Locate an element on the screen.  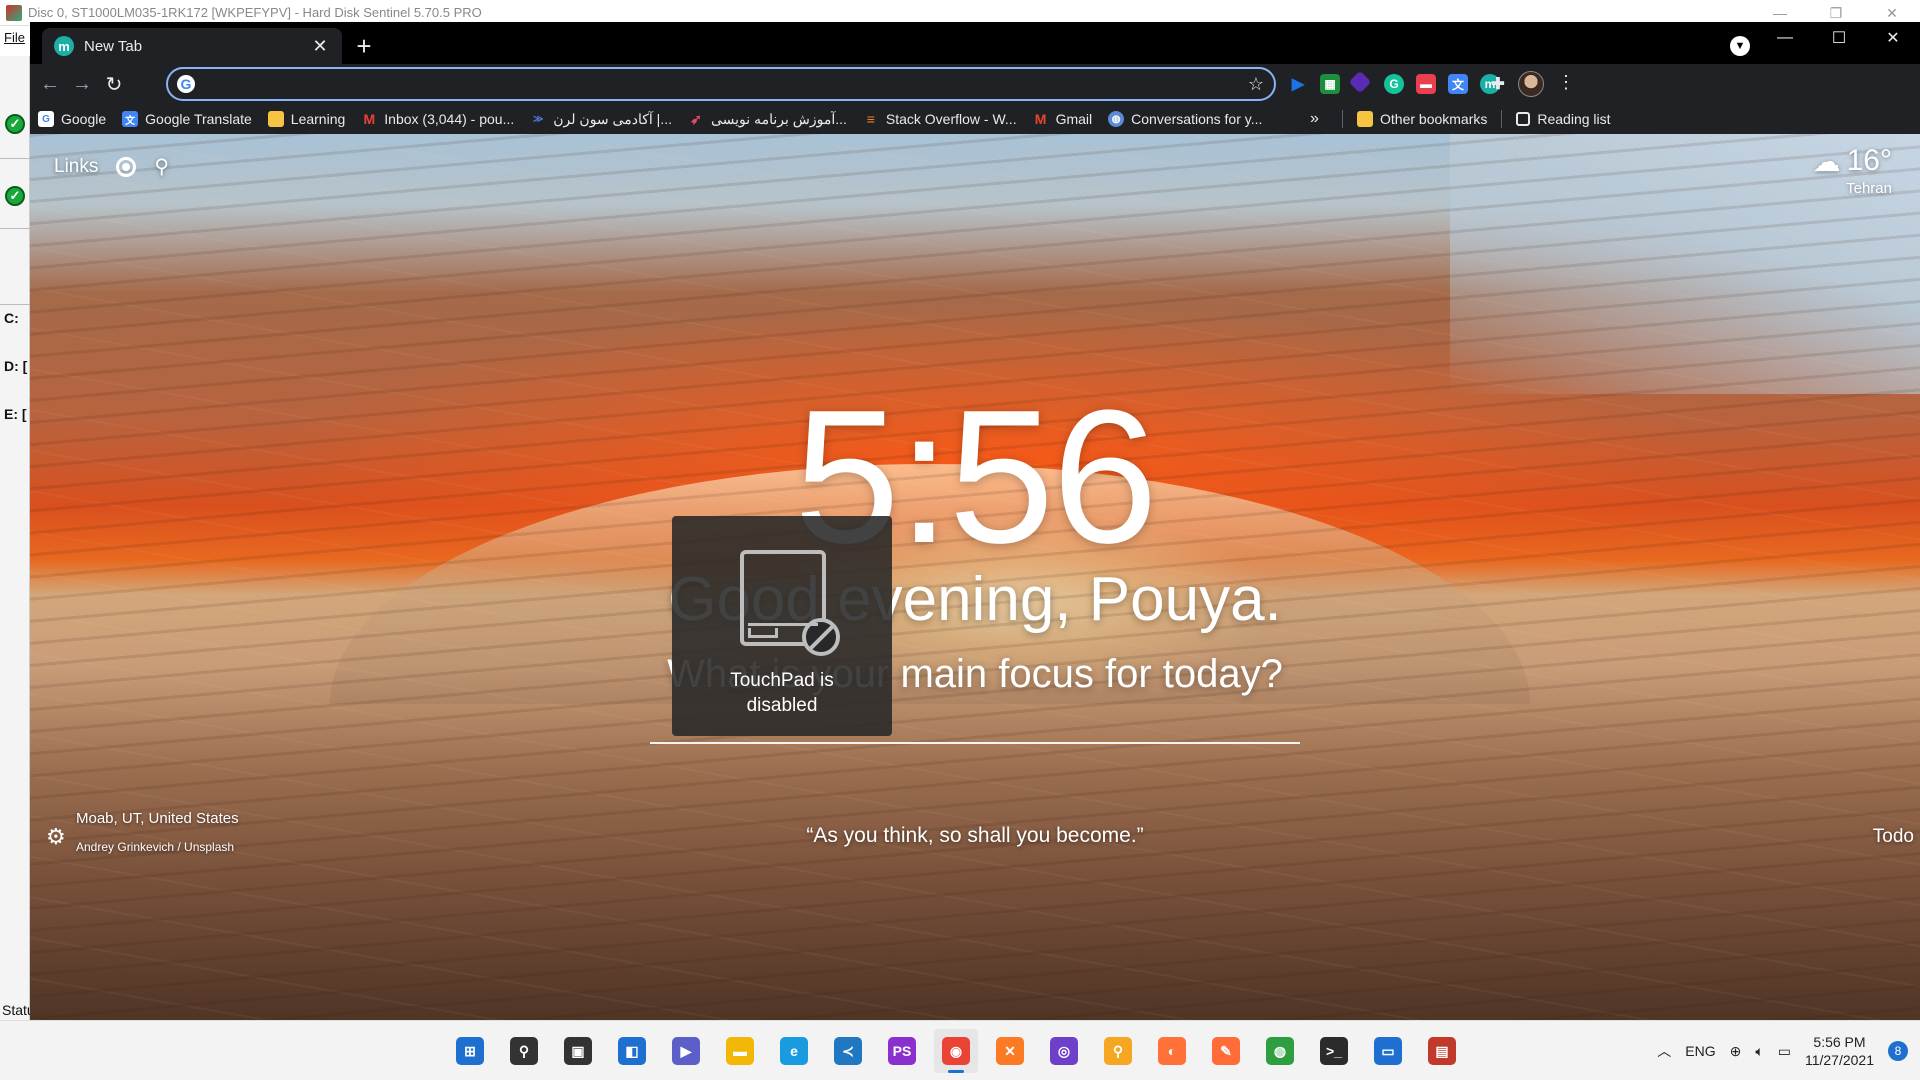
other-bookmarks-folder: Other bookmarks is located at coordinates (1422, 119).